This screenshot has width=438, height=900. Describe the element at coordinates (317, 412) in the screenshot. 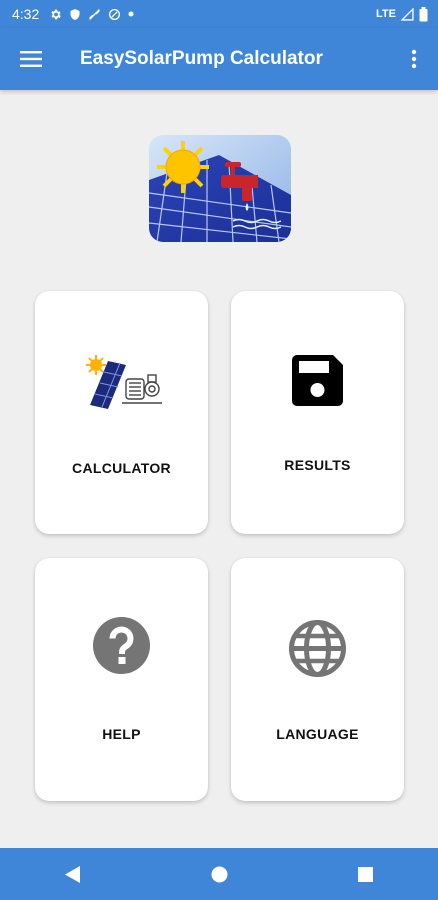

I see `results-card: RESULTS` at that location.